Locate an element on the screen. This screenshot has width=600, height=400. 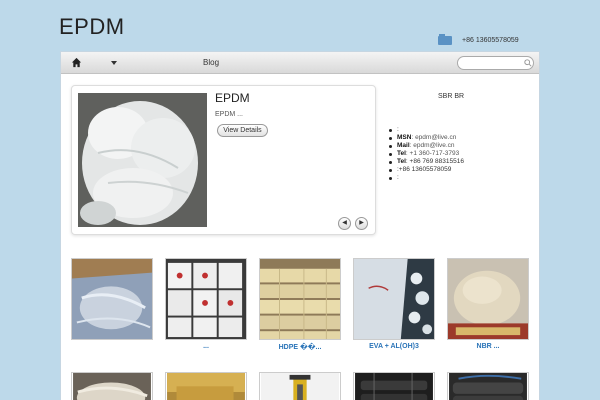
product-card: EVA + AL(OH)3 is located at coordinates (394, 304).